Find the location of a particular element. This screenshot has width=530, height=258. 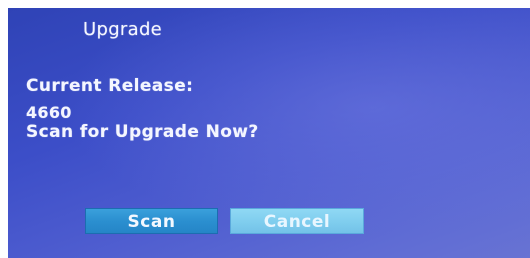

dialog-title: Upgrade is located at coordinates (123, 29).